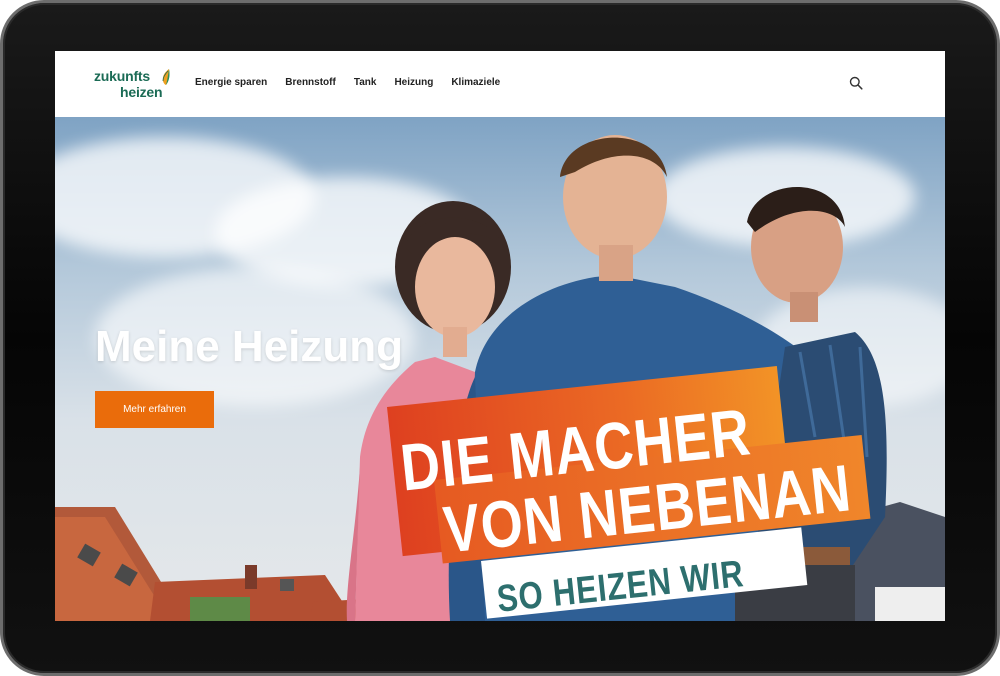  What do you see at coordinates (154, 409) in the screenshot?
I see `mehr-erfahren-button: Mehr erfahren` at bounding box center [154, 409].